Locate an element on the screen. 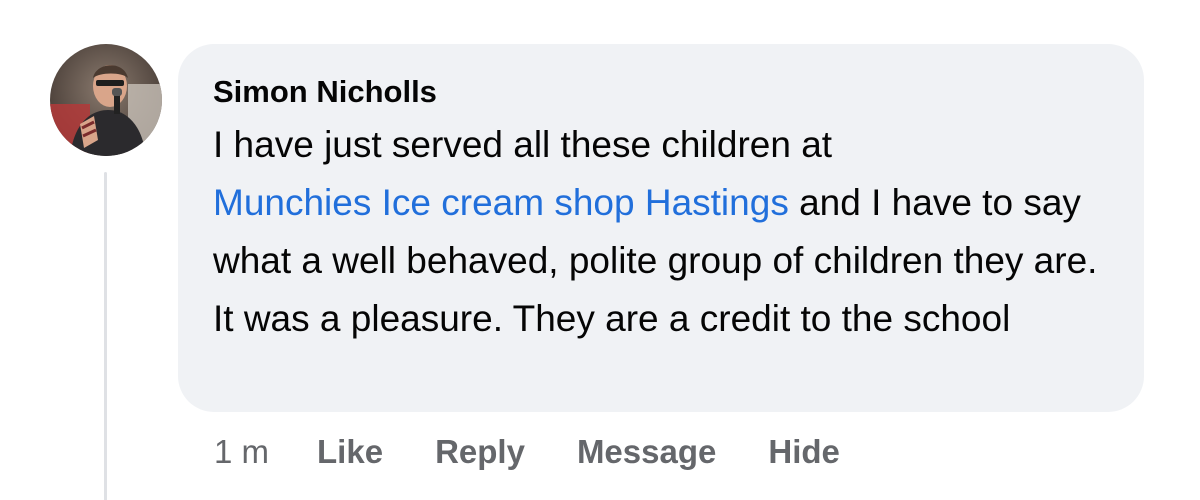 Image resolution: width=1200 pixels, height=500 pixels. thread-line is located at coordinates (105, 336).